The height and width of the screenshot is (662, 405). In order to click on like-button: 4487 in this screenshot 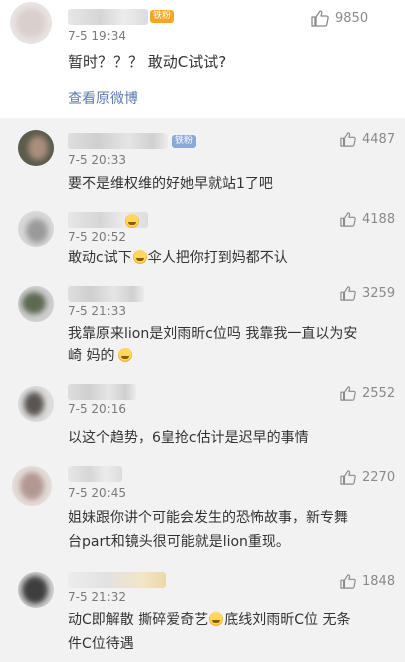, I will do `click(367, 139)`.